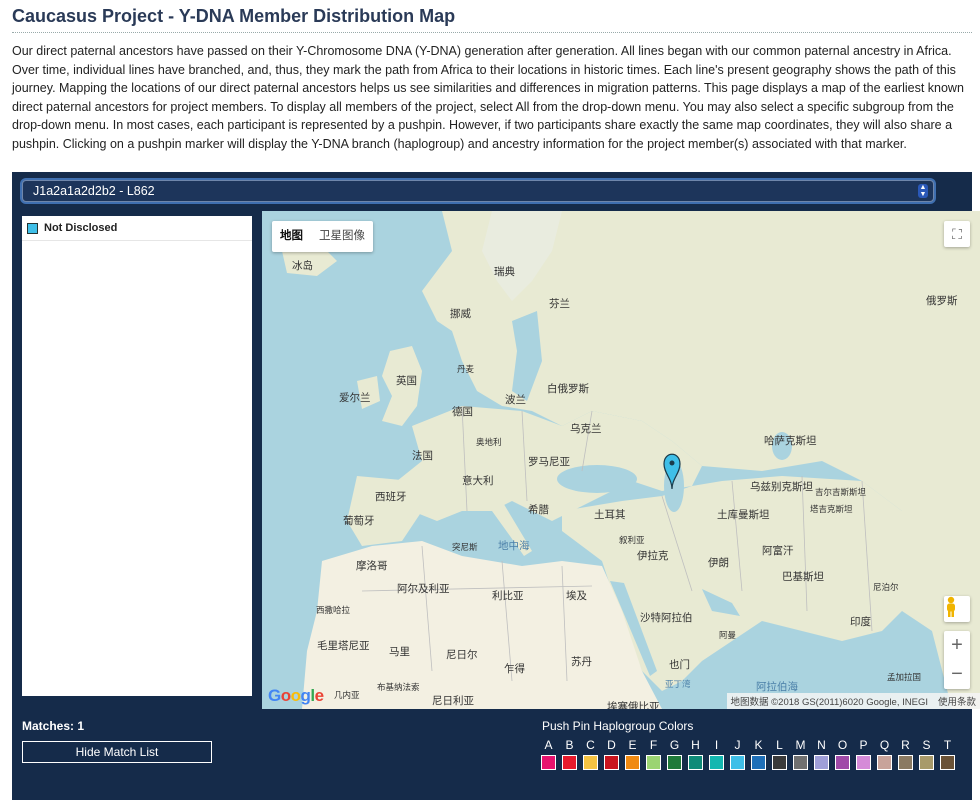  What do you see at coordinates (291, 236) in the screenshot?
I see `map-type-map-button: 地图` at bounding box center [291, 236].